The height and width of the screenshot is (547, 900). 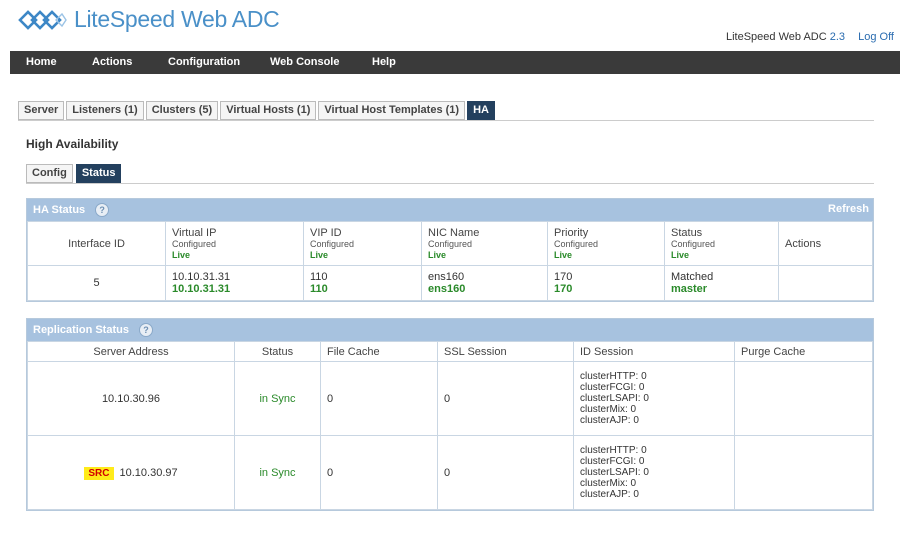 What do you see at coordinates (177, 19) in the screenshot?
I see `logo-text: LiteSpeed Web ADC` at bounding box center [177, 19].